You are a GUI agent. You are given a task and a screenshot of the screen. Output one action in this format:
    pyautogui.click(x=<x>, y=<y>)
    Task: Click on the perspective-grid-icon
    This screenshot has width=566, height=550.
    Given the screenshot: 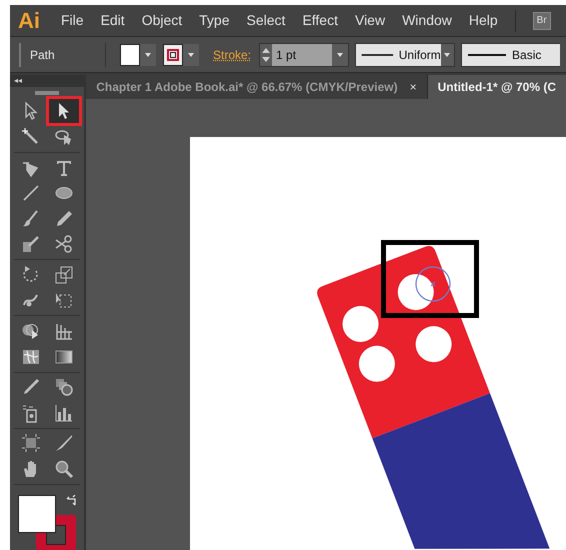 What is the action you would take?
    pyautogui.click(x=64, y=331)
    